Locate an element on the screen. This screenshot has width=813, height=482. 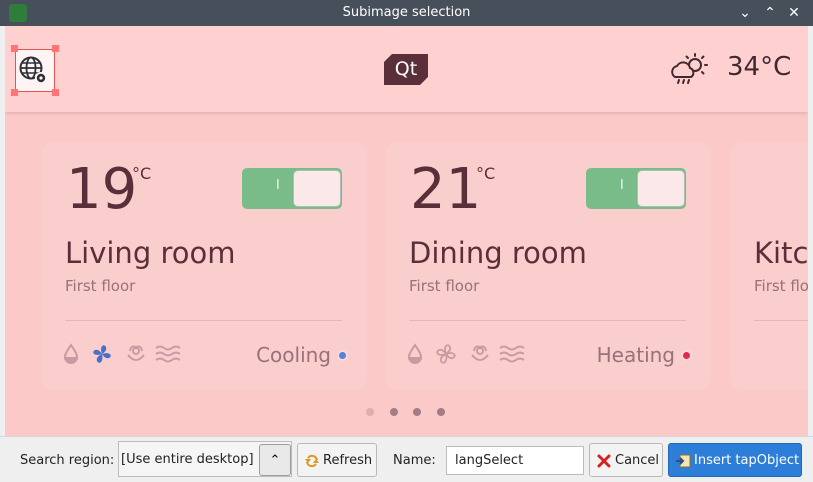
insert-icon is located at coordinates (683, 461).